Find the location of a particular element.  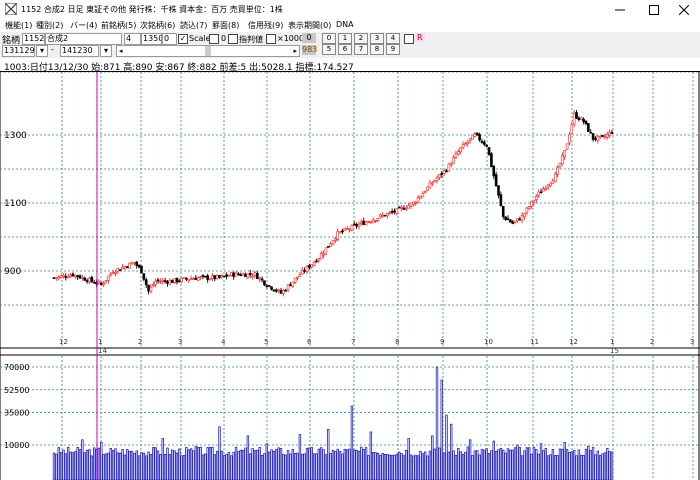

scale-checkbox: ✓ is located at coordinates (183, 39).